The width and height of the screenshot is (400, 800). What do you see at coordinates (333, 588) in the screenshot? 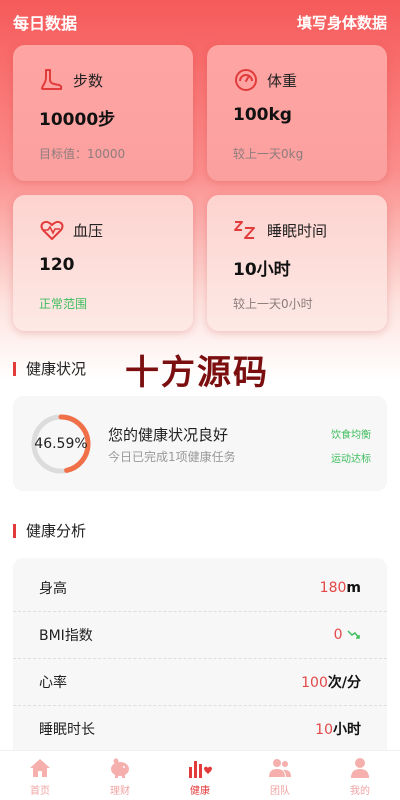
I see `row-number: 180` at bounding box center [333, 588].